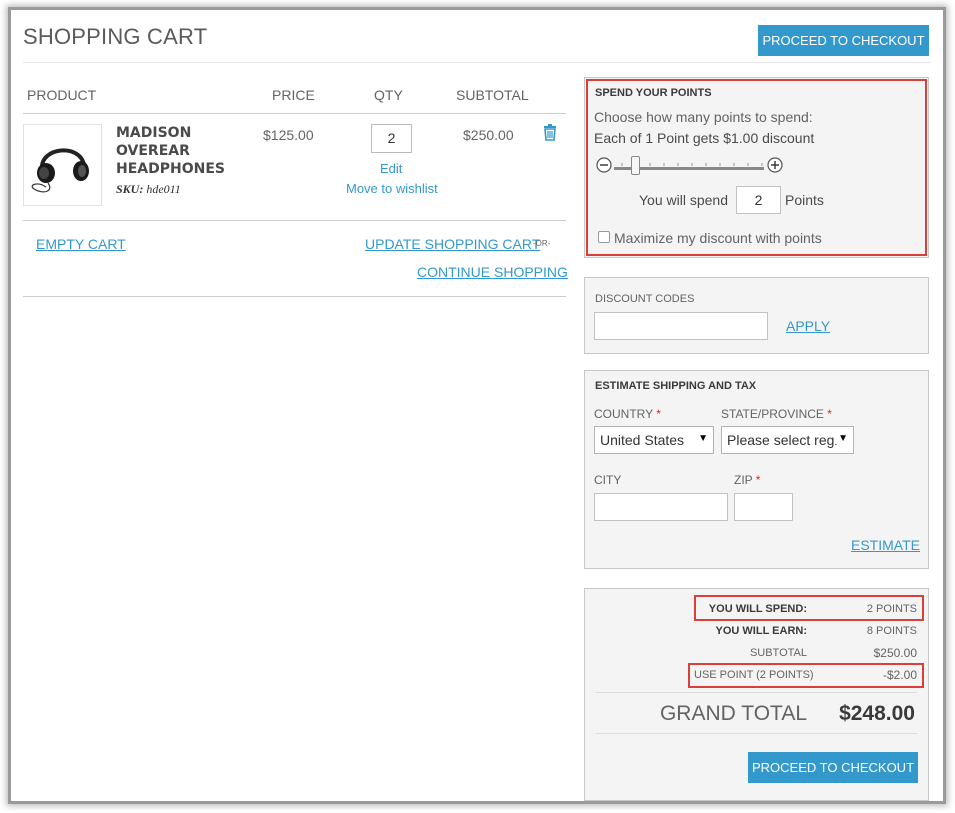 Image resolution: width=955 pixels, height=813 pixels. I want to click on use-point-label: USE POINT (2 POINTS), so click(754, 675).